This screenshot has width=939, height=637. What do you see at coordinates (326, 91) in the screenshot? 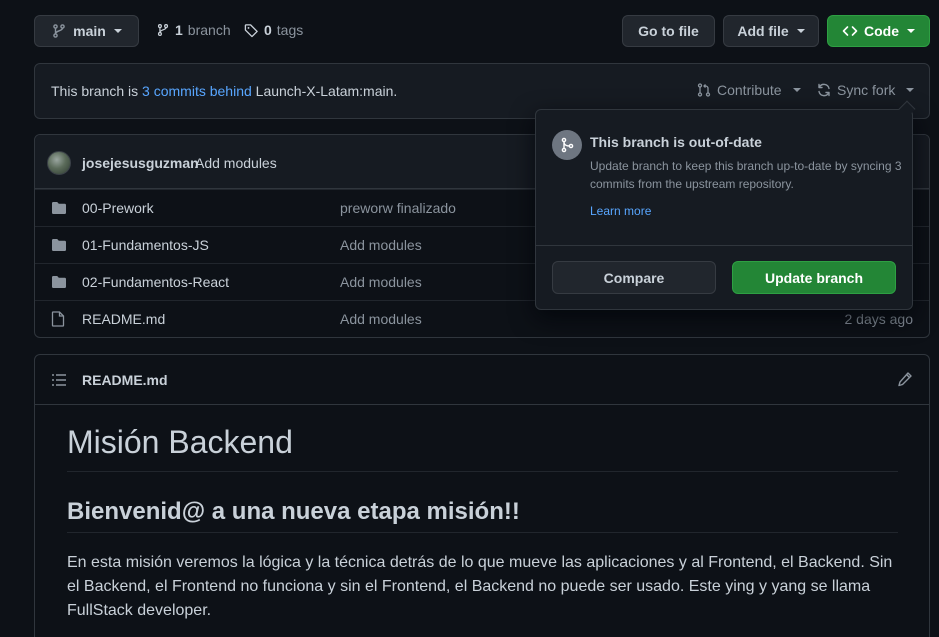
I see `upstream-branch-name: Launch-X-Latam:main.` at bounding box center [326, 91].